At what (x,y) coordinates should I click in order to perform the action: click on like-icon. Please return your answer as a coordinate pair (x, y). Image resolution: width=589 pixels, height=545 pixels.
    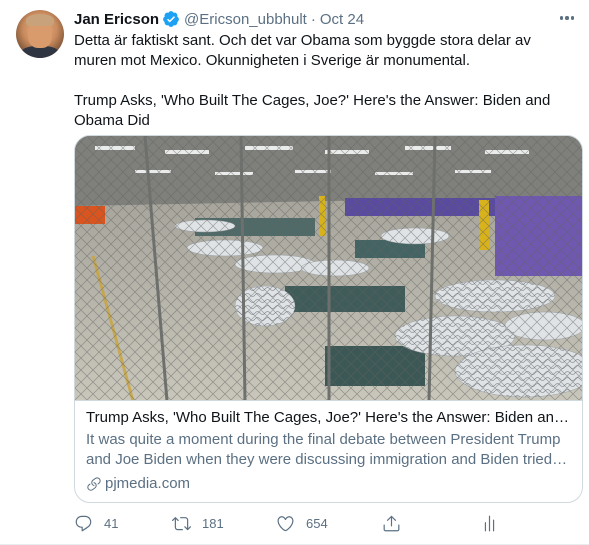
    Looking at the image, I should click on (285, 523).